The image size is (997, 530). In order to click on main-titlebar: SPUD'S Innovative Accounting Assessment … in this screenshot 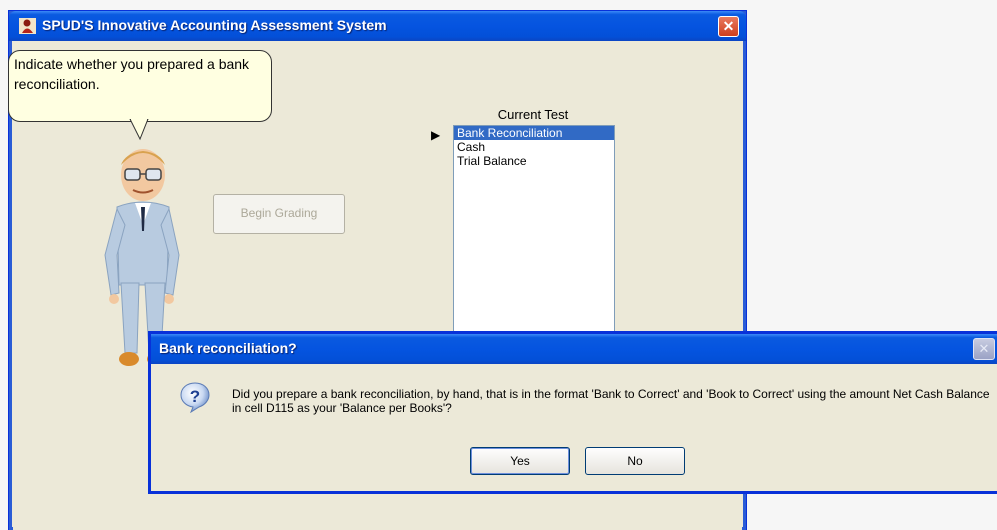, I will do `click(377, 26)`.